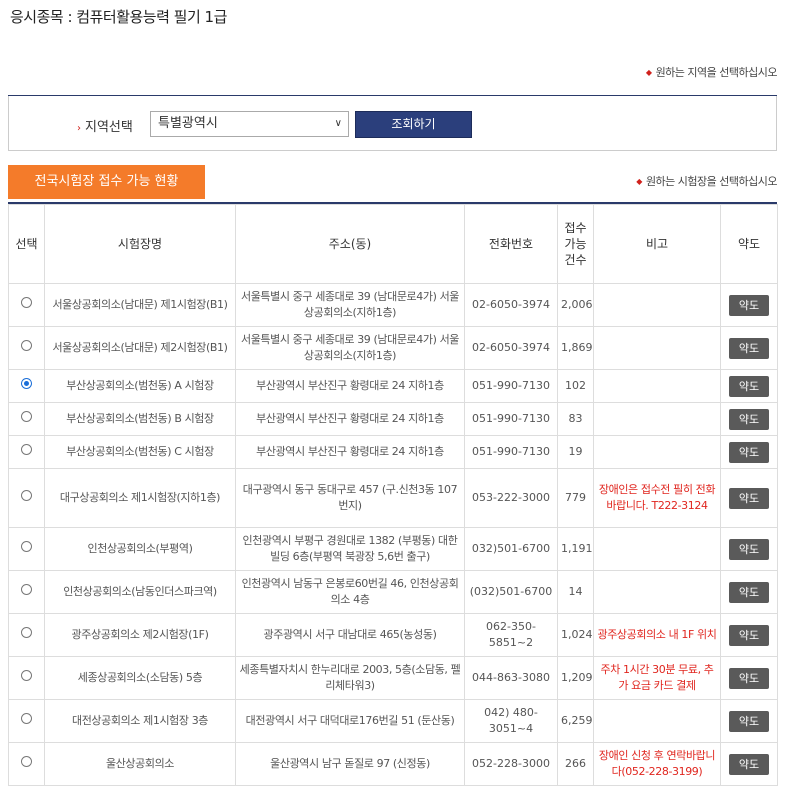 This screenshot has height=797, width=808. What do you see at coordinates (350, 305) in the screenshot?
I see `site-address: 서울특별시 중구 세종대로 39 (남대문로4가) 서울상공회의소(지하1층)` at bounding box center [350, 305].